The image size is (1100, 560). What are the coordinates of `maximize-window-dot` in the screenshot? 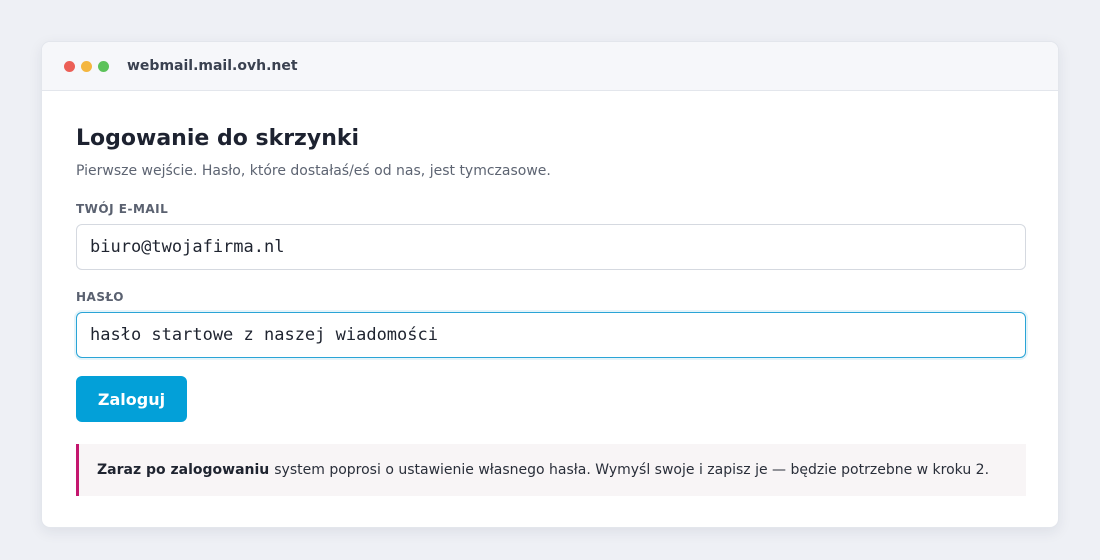 It's located at (103, 66).